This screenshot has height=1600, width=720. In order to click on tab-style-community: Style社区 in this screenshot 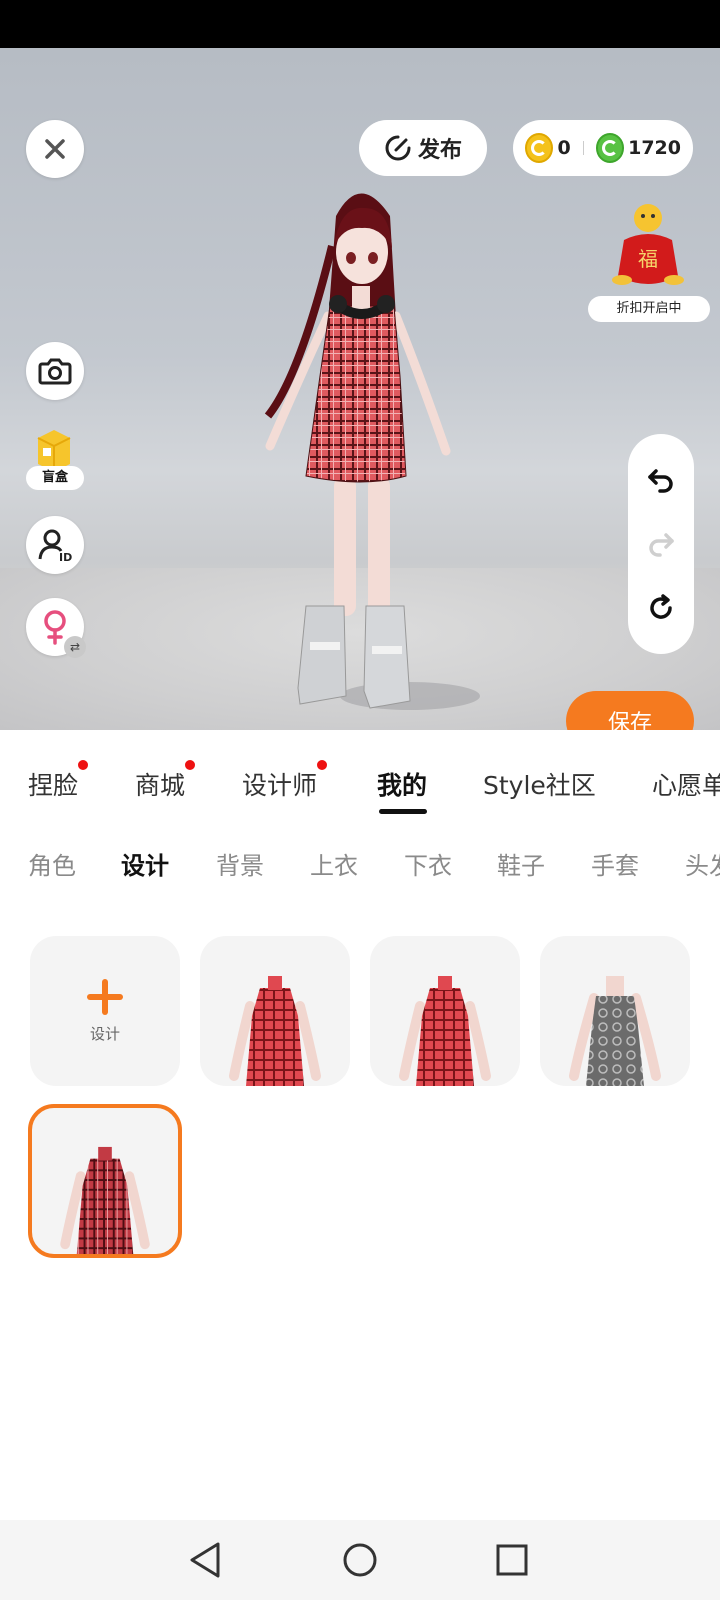, I will do `click(539, 784)`.